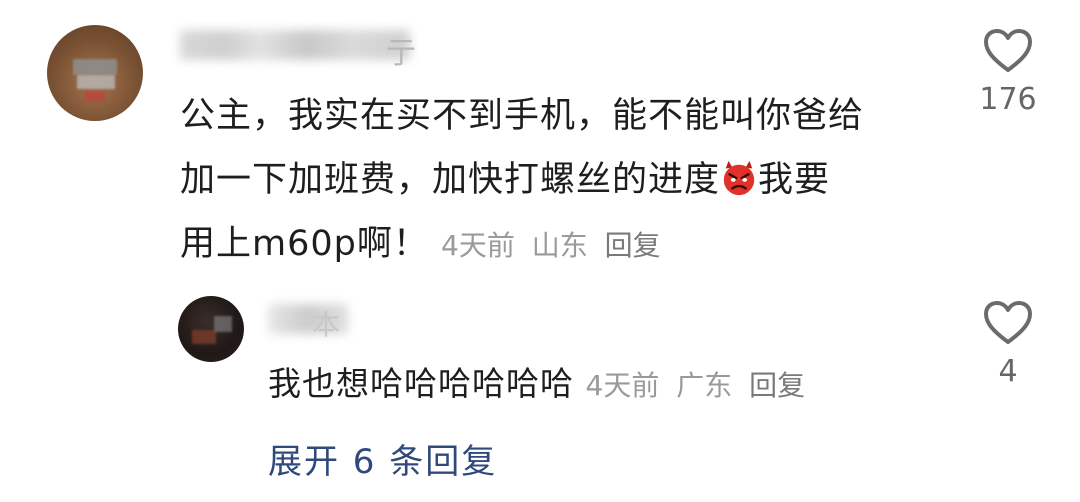 The height and width of the screenshot is (502, 1080). Describe the element at coordinates (382, 458) in the screenshot. I see `expand-replies-button: 展开 6 条回复` at that location.